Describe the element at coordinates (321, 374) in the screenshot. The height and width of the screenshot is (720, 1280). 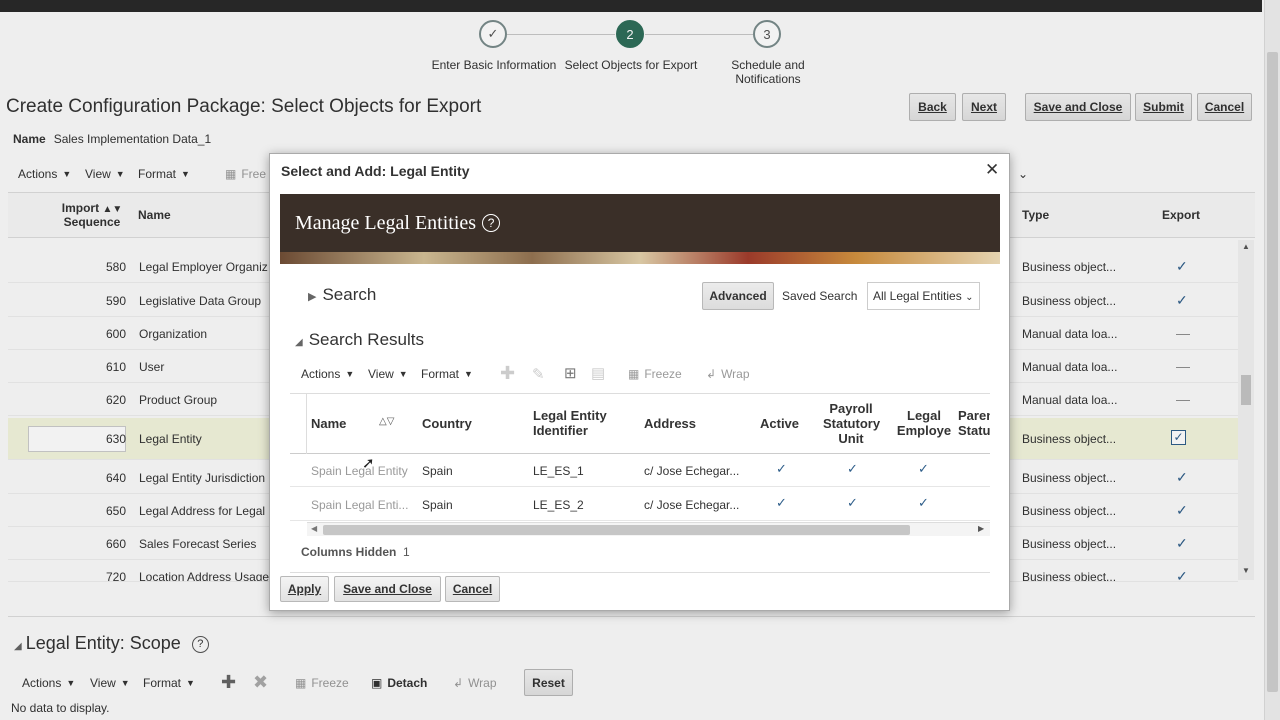
I see `actions-label: Actions` at that location.